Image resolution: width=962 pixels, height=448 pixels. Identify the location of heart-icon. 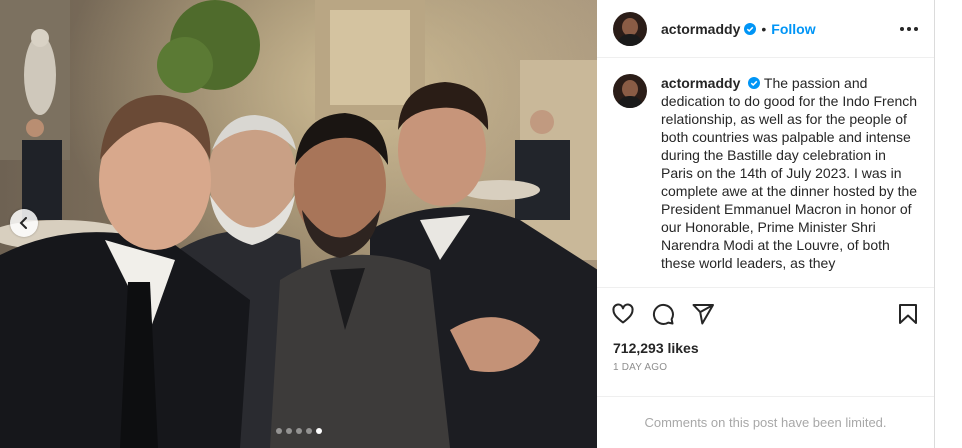
(623, 314).